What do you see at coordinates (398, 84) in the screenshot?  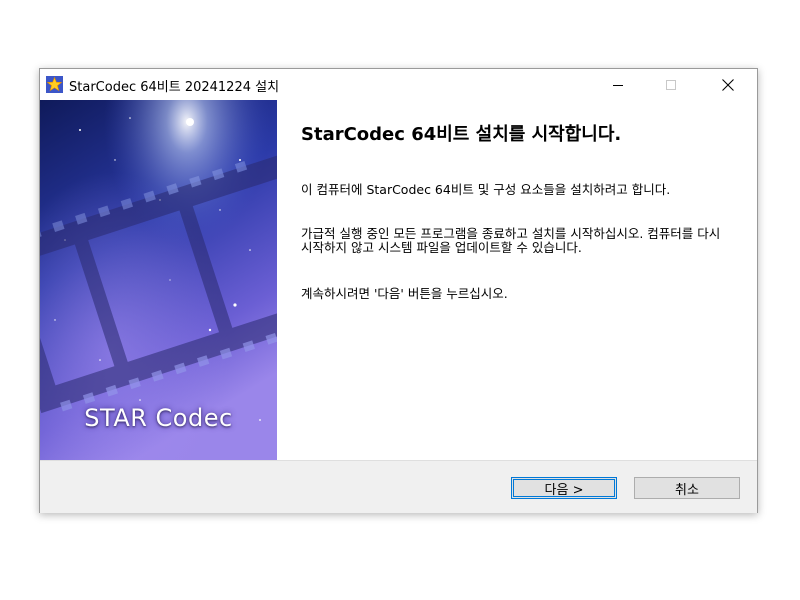 I see `title-bar: StarCodec 64비트 20241224 설치` at bounding box center [398, 84].